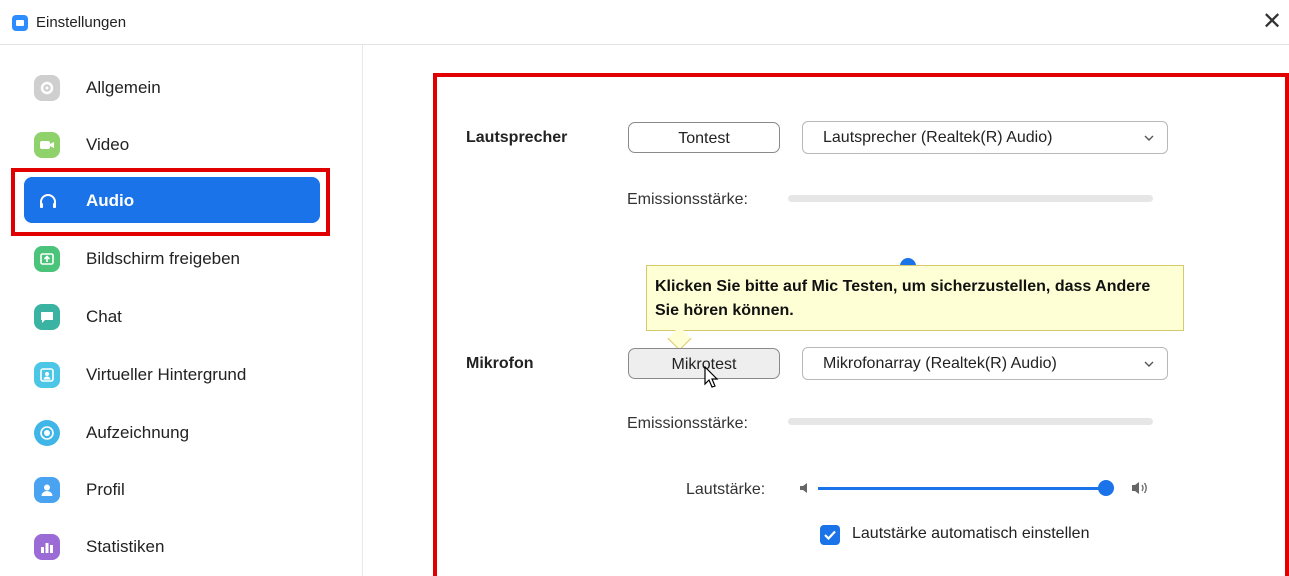  I want to click on chat-icon, so click(47, 317).